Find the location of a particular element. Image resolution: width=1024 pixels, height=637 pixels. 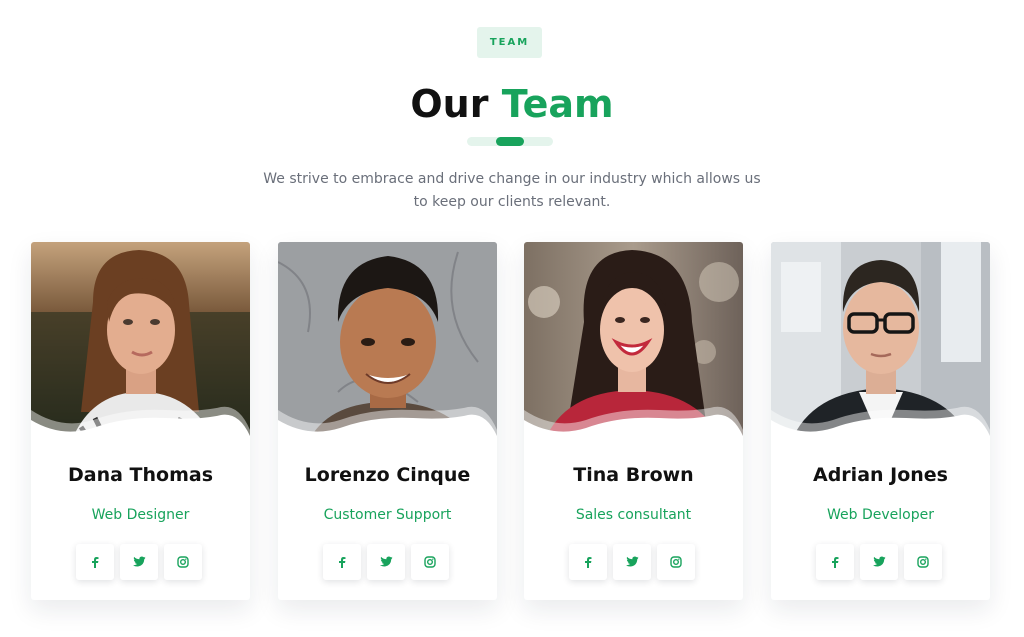

member-role: Web Designer is located at coordinates (140, 515).